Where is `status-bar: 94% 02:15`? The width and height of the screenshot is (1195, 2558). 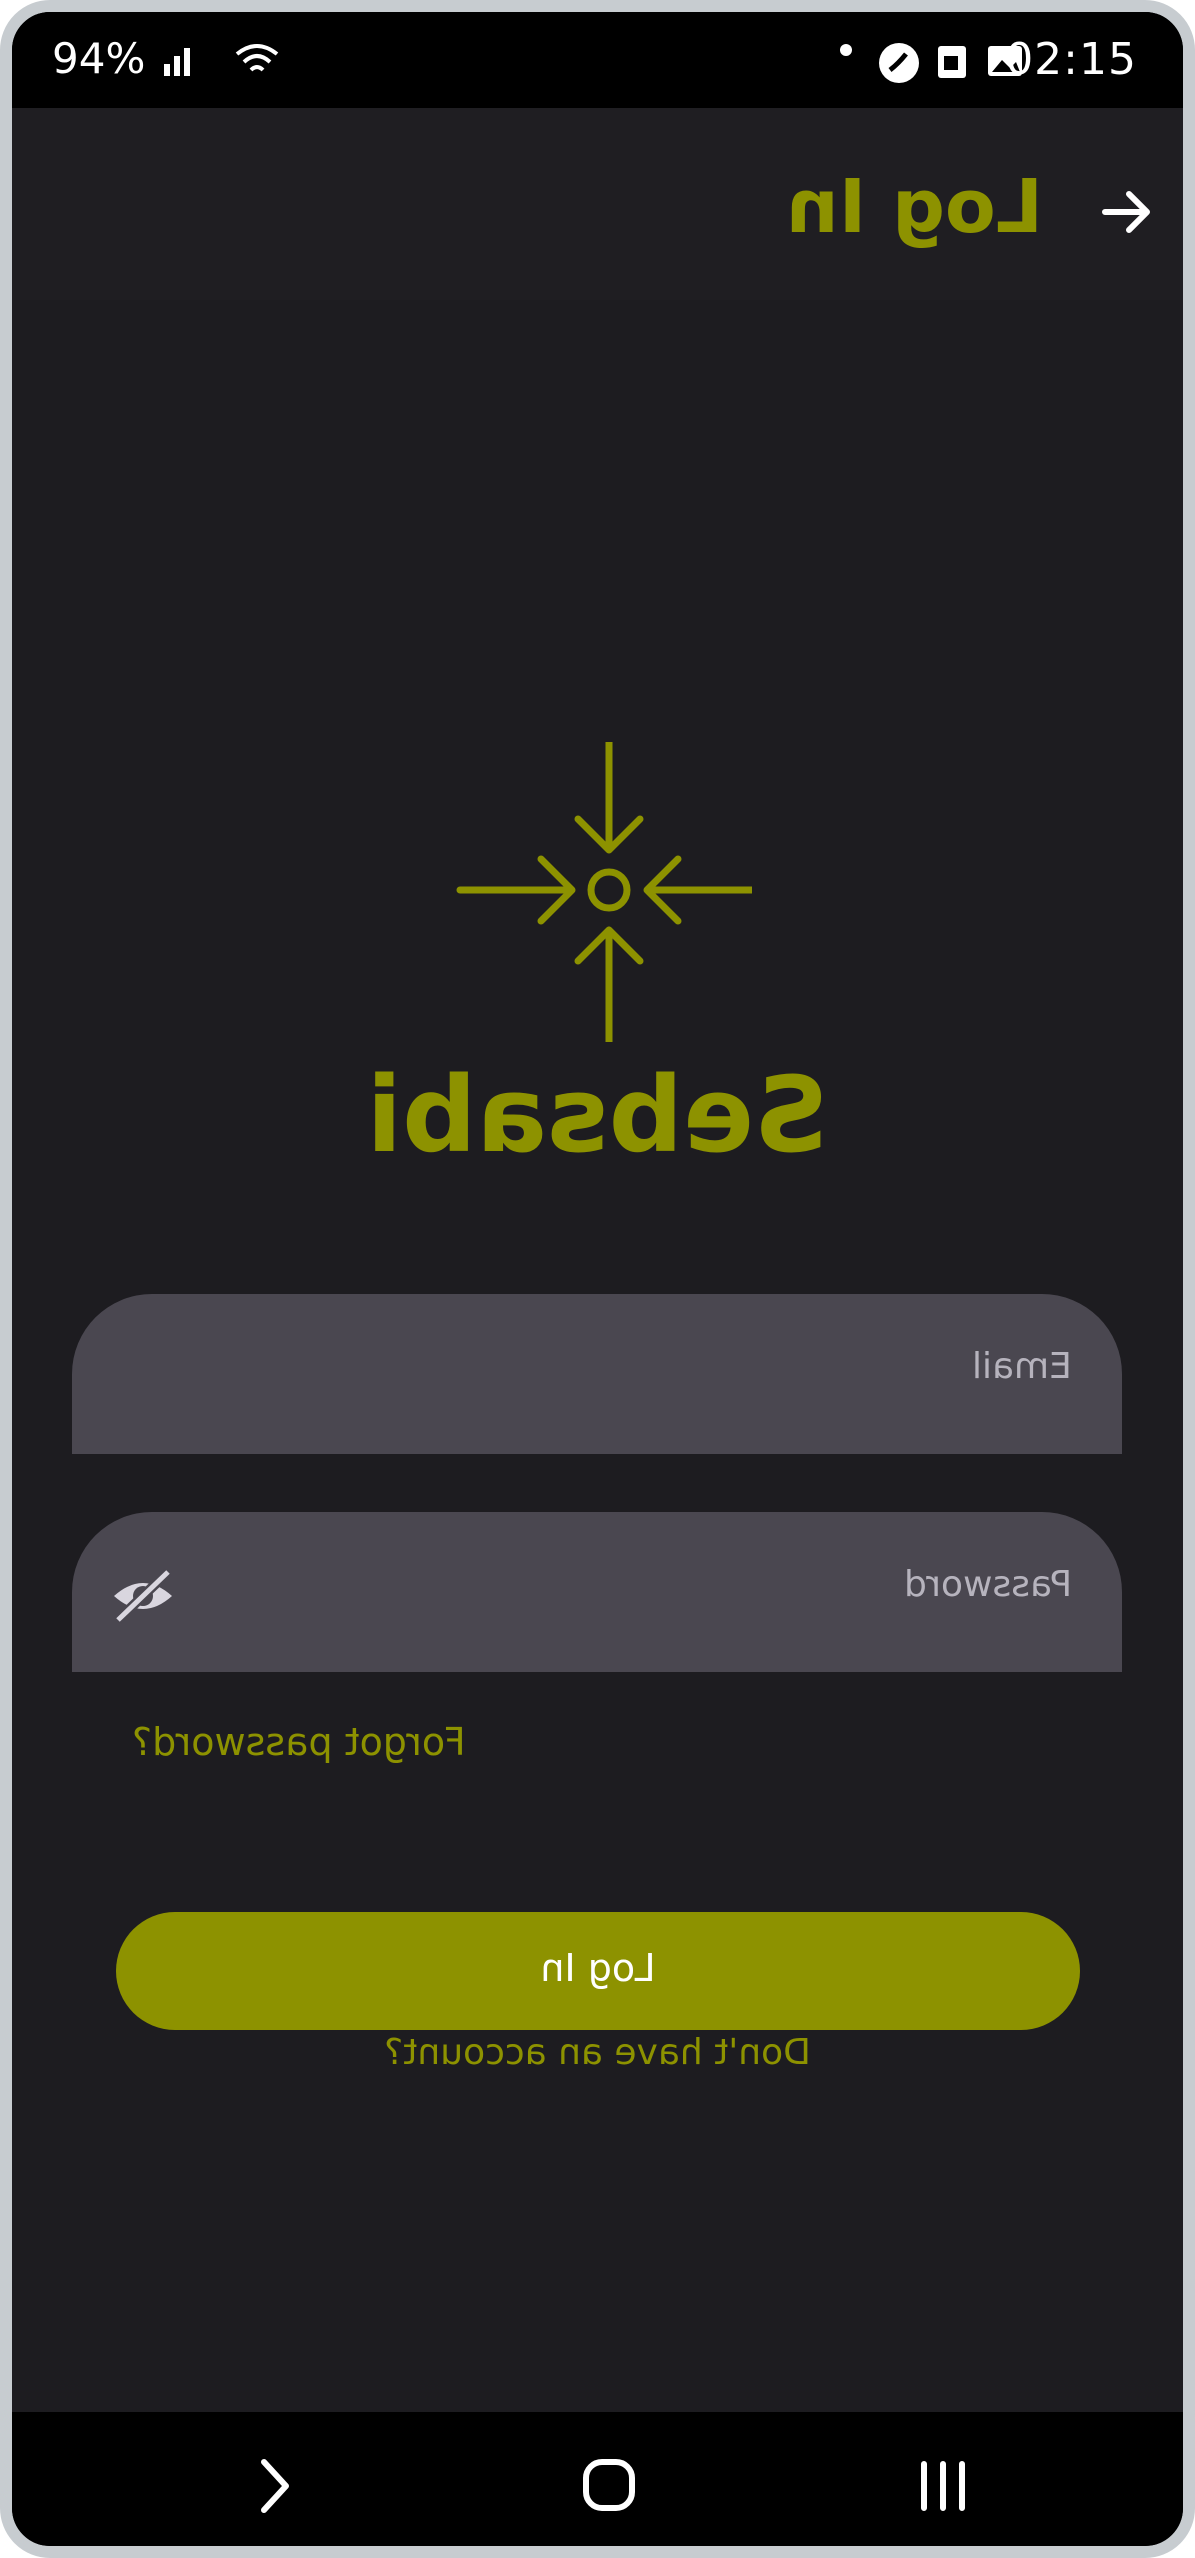
status-bar: 94% 02:15 is located at coordinates (597, 60).